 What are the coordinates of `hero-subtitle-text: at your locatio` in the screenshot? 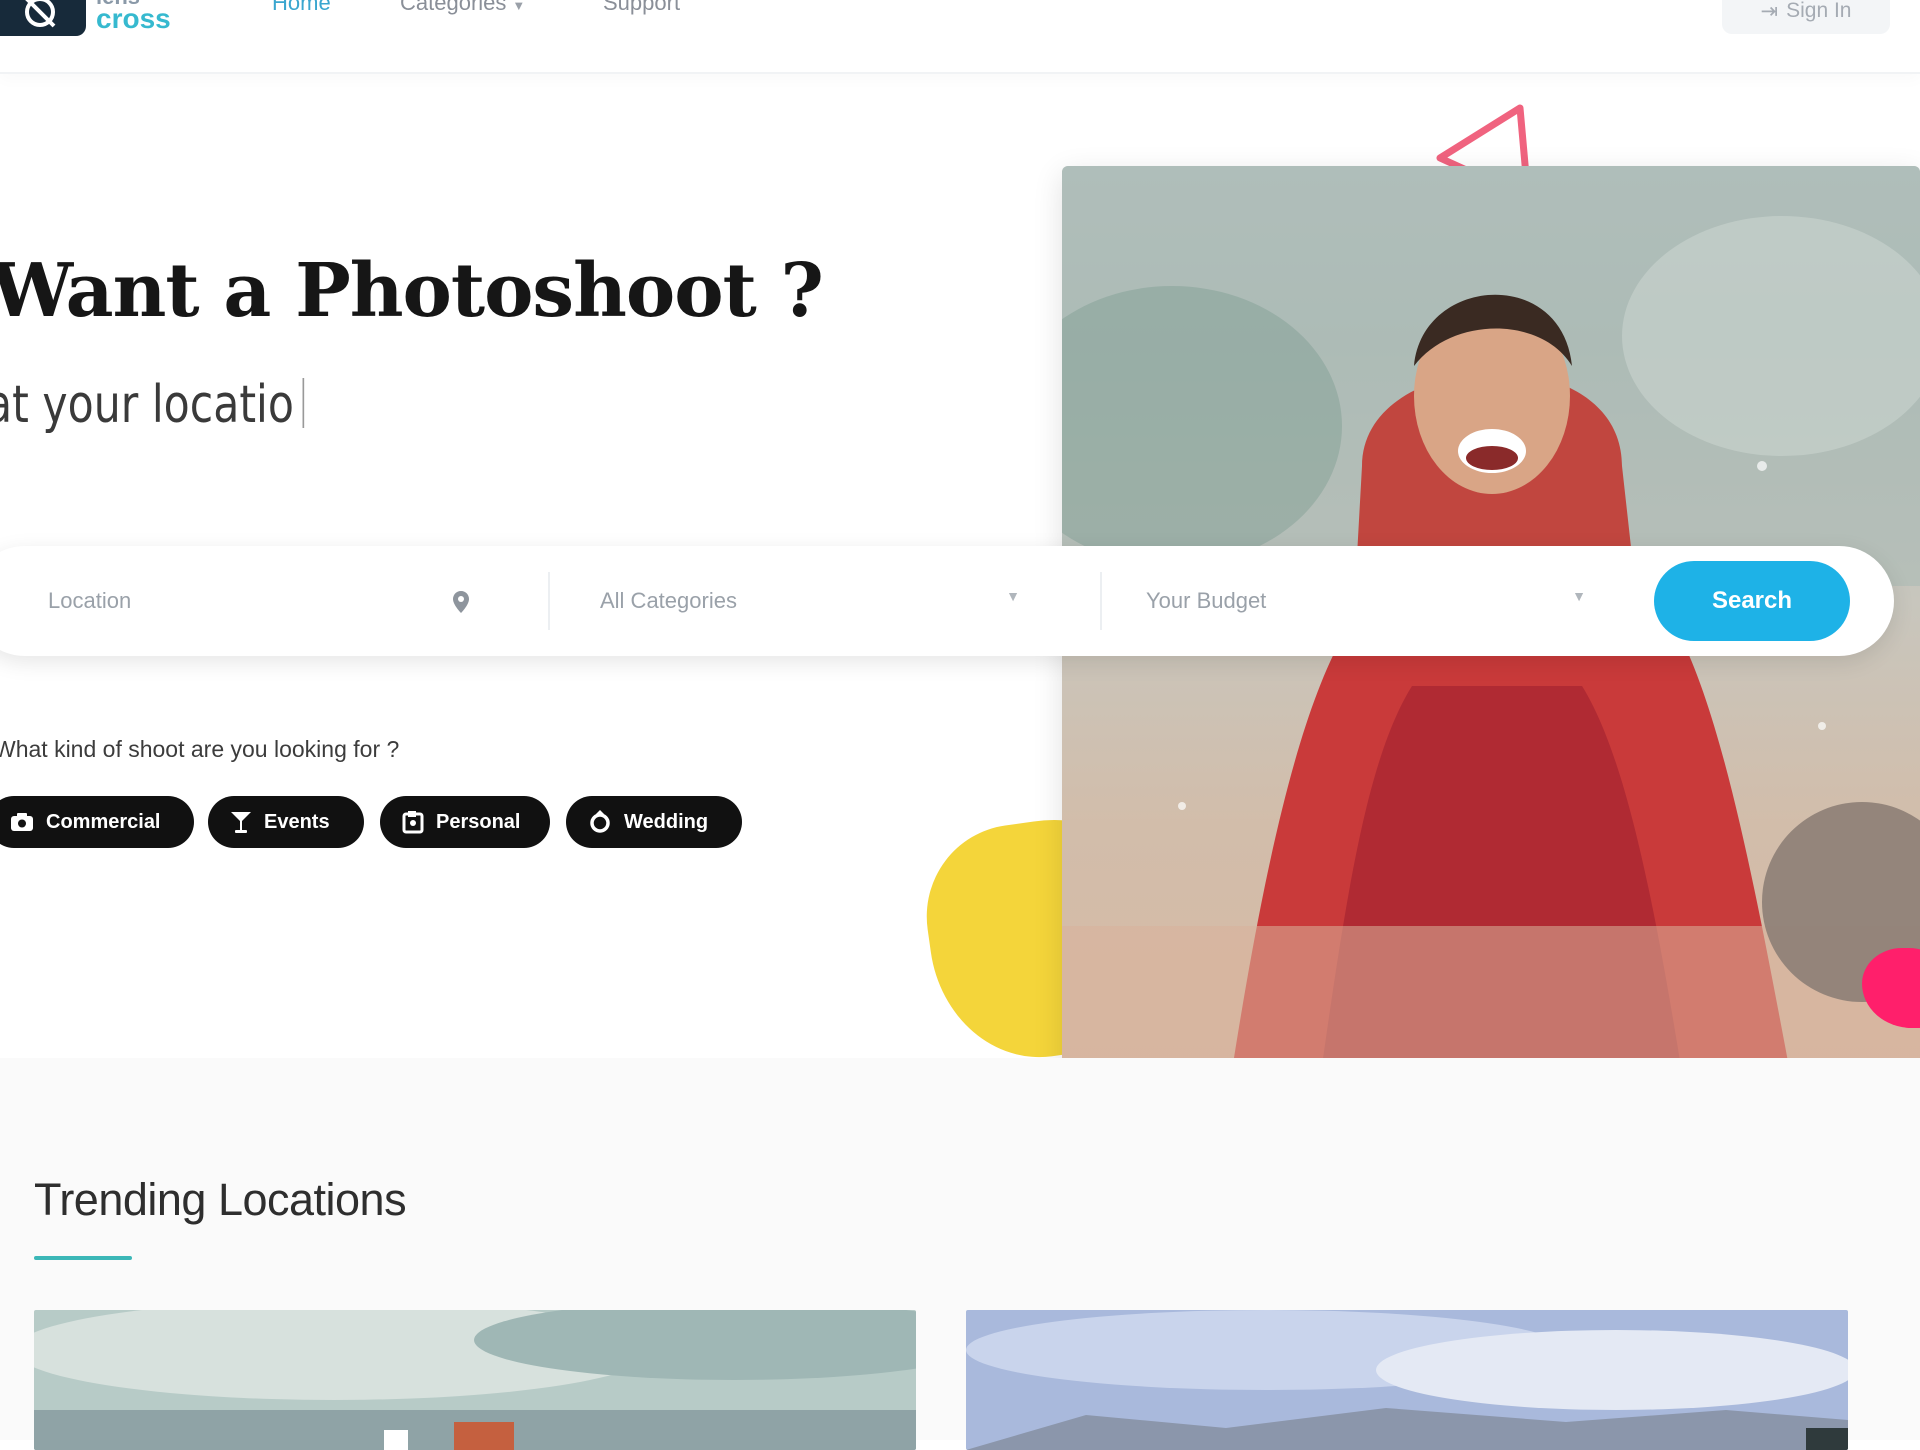 It's located at (147, 405).